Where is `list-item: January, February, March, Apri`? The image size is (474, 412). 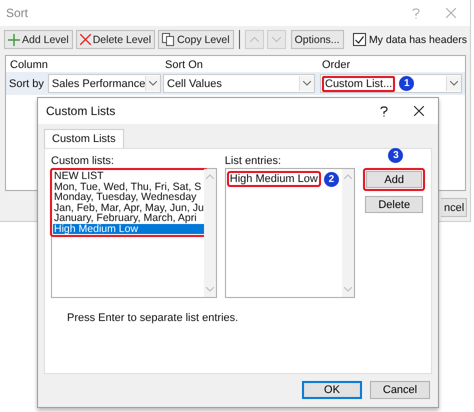 list-item: January, February, March, Apri is located at coordinates (129, 218).